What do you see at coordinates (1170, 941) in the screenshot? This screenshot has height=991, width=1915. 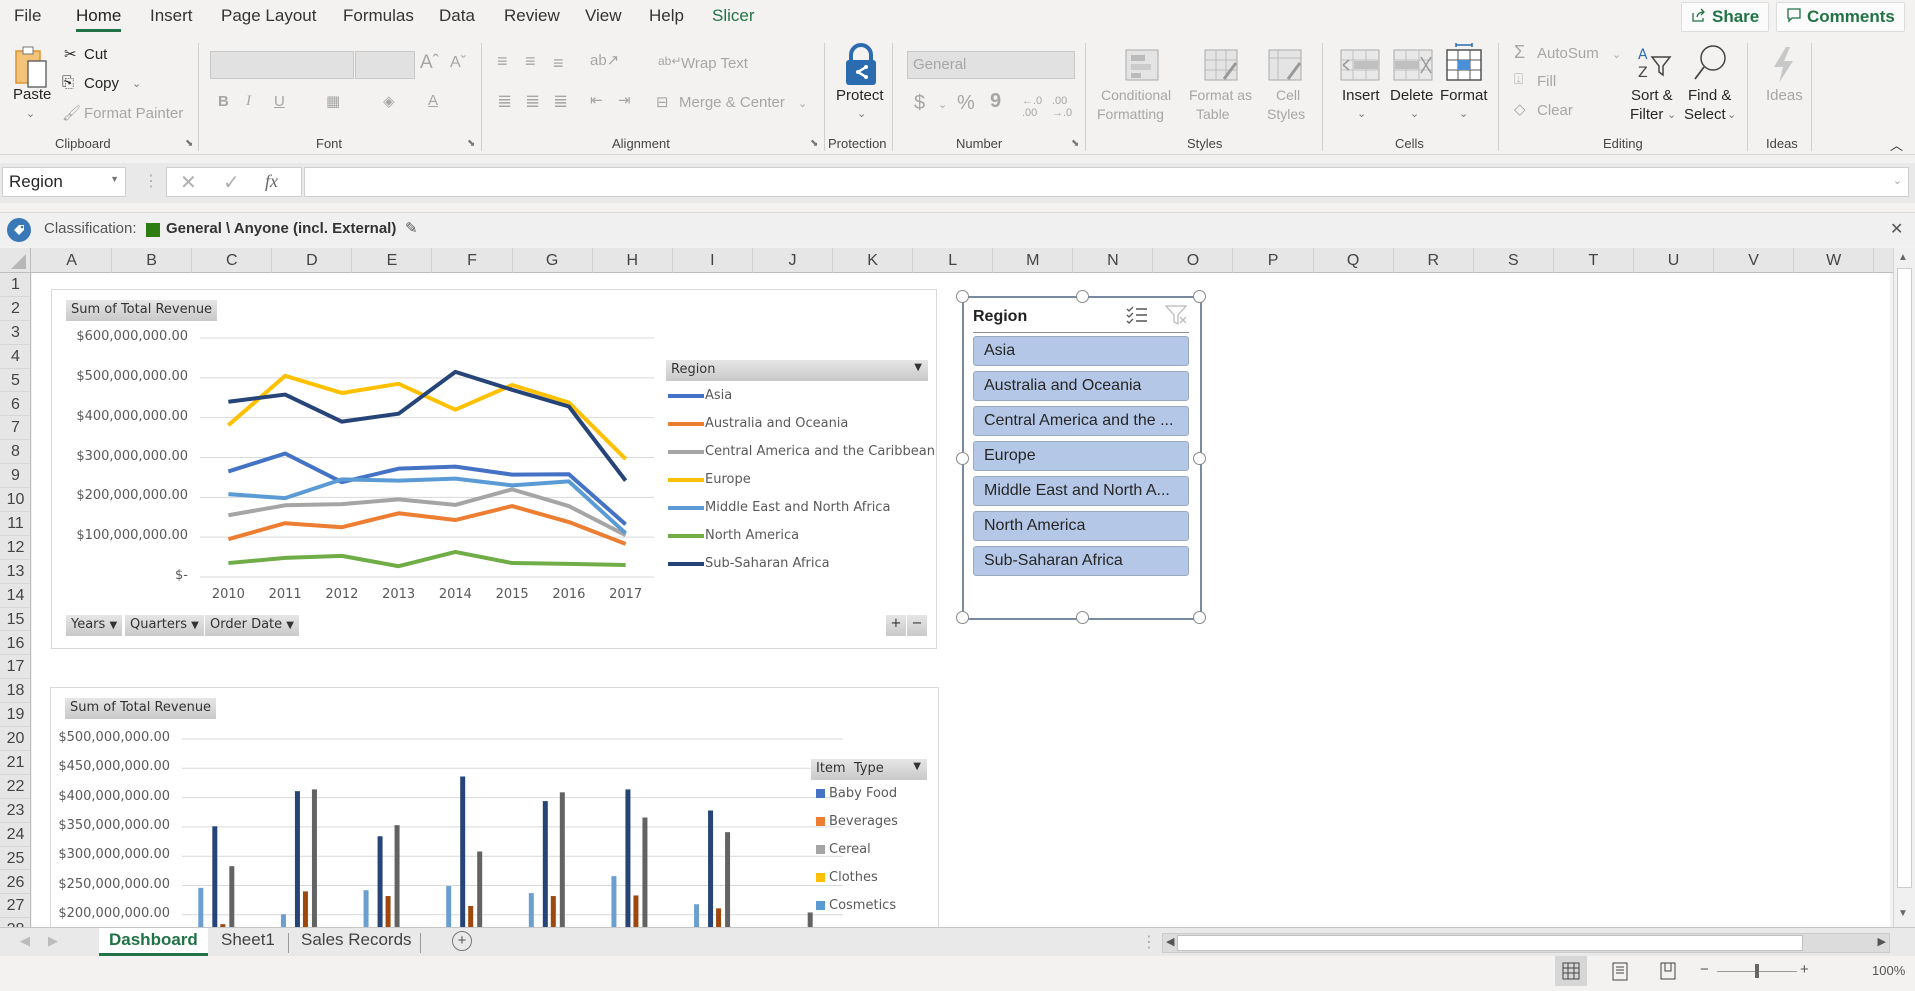 I see `scroll-left-icon: ◀` at bounding box center [1170, 941].